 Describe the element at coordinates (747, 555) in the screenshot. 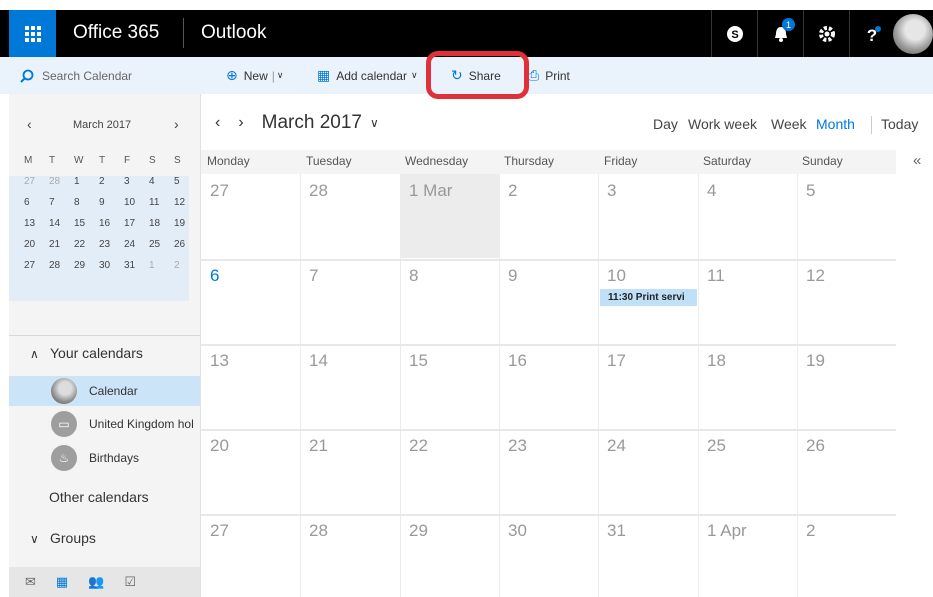

I see `day-cell: 1 Apr` at that location.